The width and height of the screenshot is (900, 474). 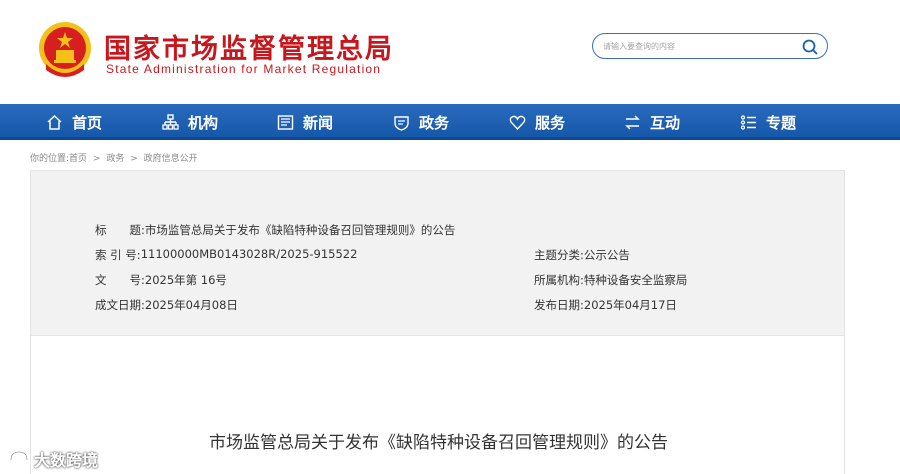 I want to click on nav-item-affairs: 政务, so click(x=421, y=122).